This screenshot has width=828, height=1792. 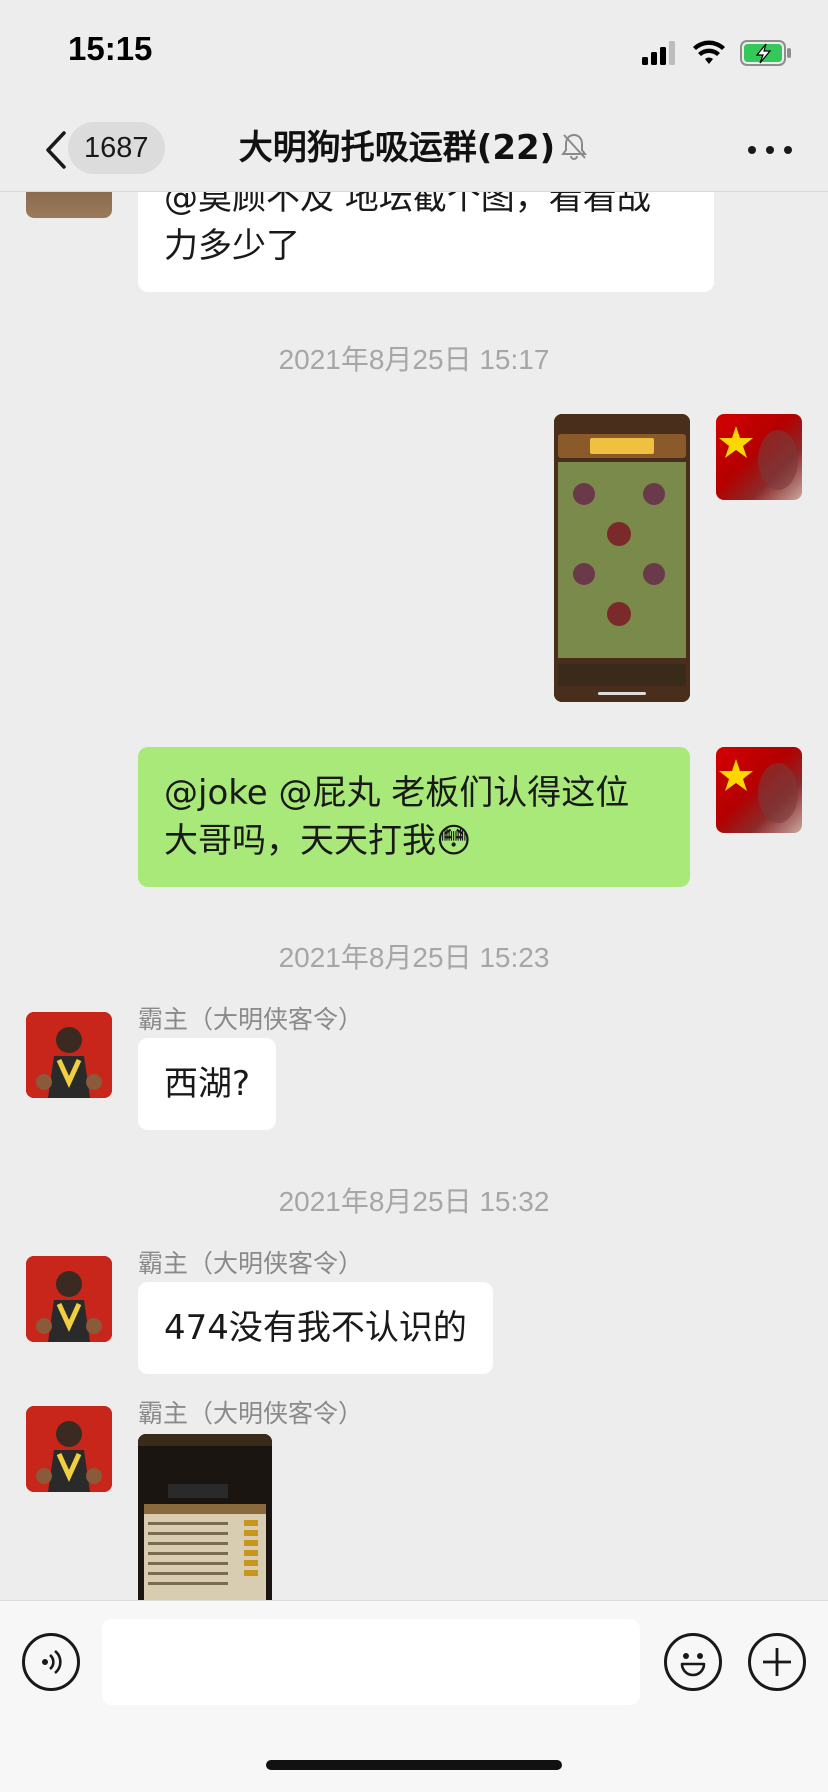 I want to click on message-text: 大哥吗，天天打我😳, so click(x=318, y=841).